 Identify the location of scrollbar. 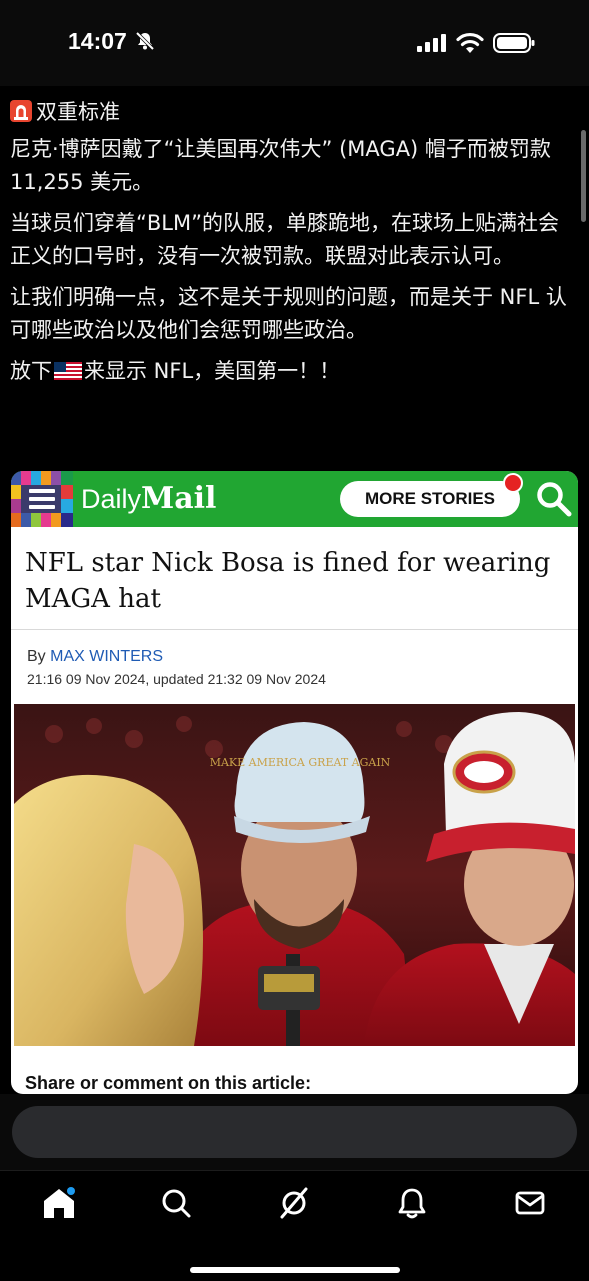
(583, 176).